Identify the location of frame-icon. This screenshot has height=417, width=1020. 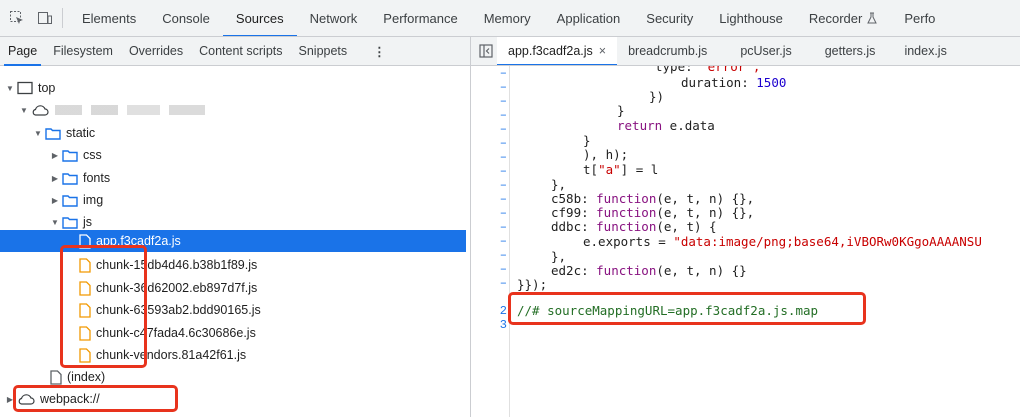
(25, 88).